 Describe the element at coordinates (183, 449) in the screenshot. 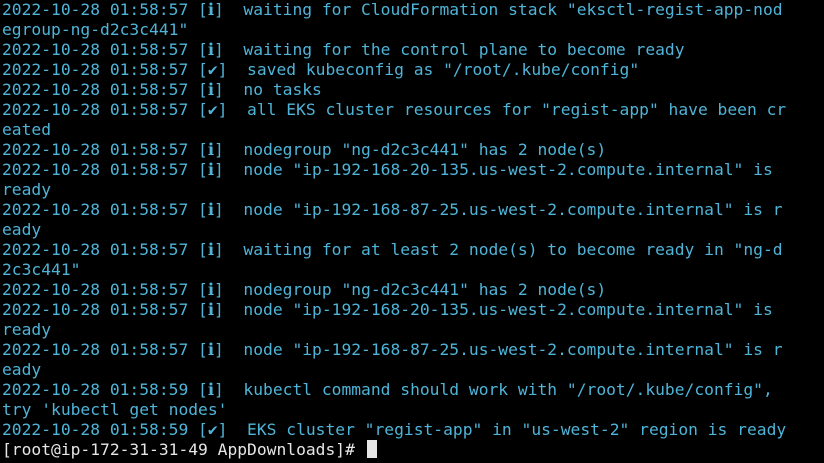

I see `shell-prompt: [root@ip-172-31-31-49 AppDownloads]#` at that location.